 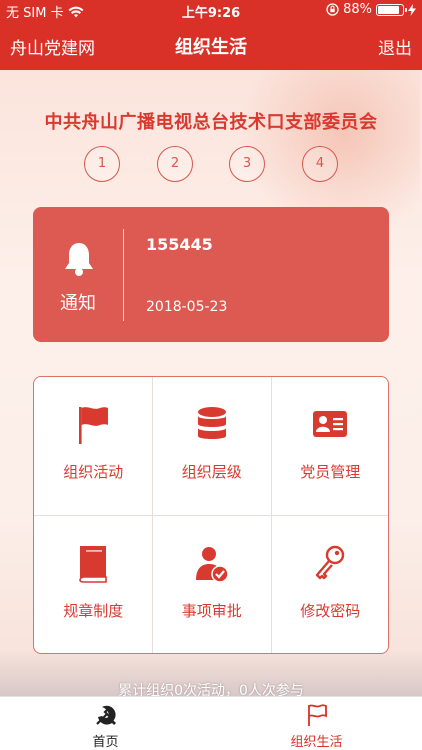 What do you see at coordinates (316, 742) in the screenshot?
I see `tab-label: 组织生活` at bounding box center [316, 742].